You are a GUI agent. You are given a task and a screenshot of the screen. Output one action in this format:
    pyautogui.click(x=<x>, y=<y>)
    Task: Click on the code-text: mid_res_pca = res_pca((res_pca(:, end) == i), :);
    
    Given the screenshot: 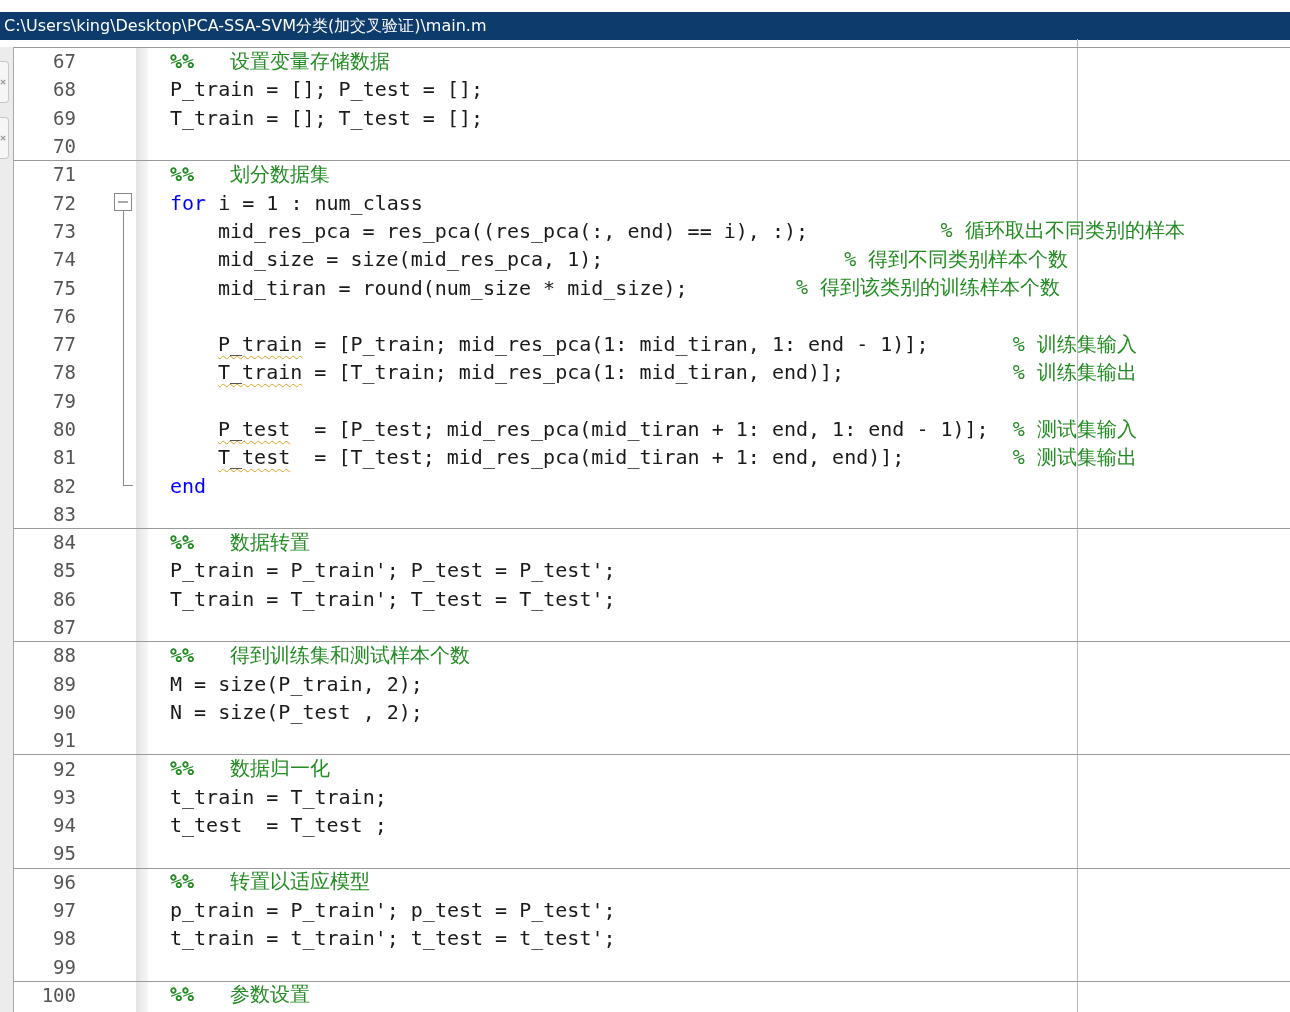 What is the action you would take?
    pyautogui.click(x=513, y=230)
    